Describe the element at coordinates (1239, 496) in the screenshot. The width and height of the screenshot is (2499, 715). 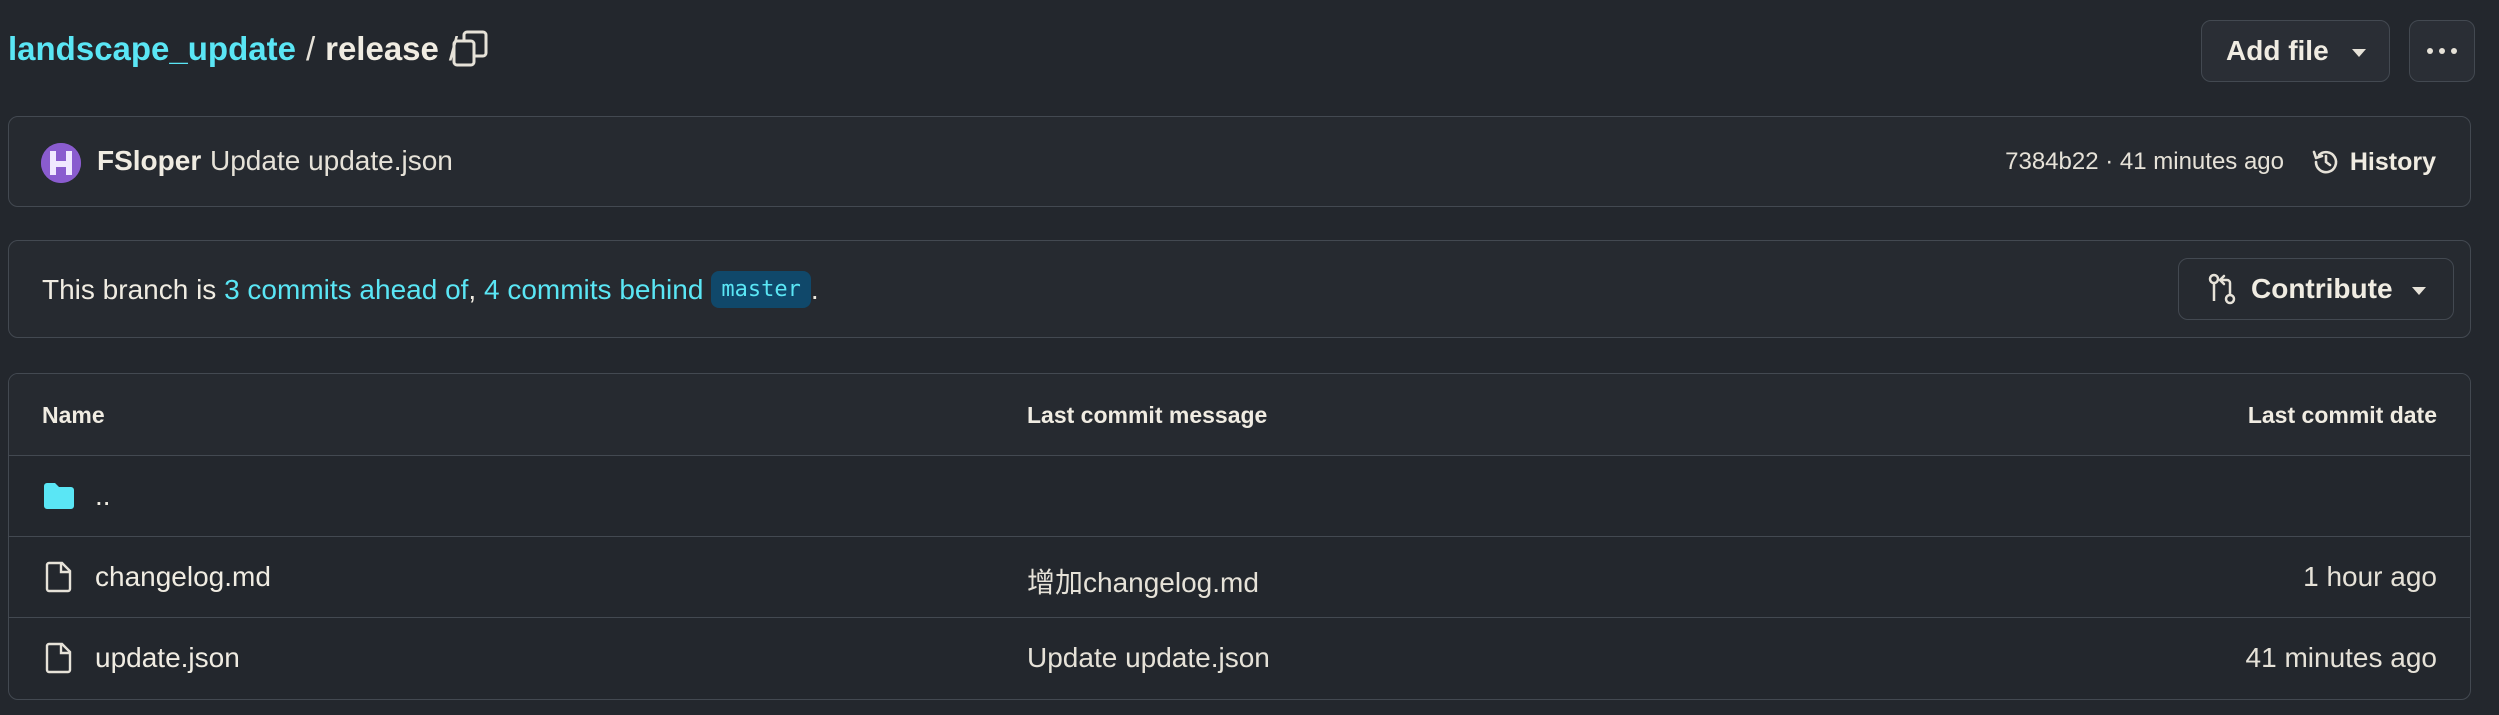
I see `parent-directory-row: ..` at that location.